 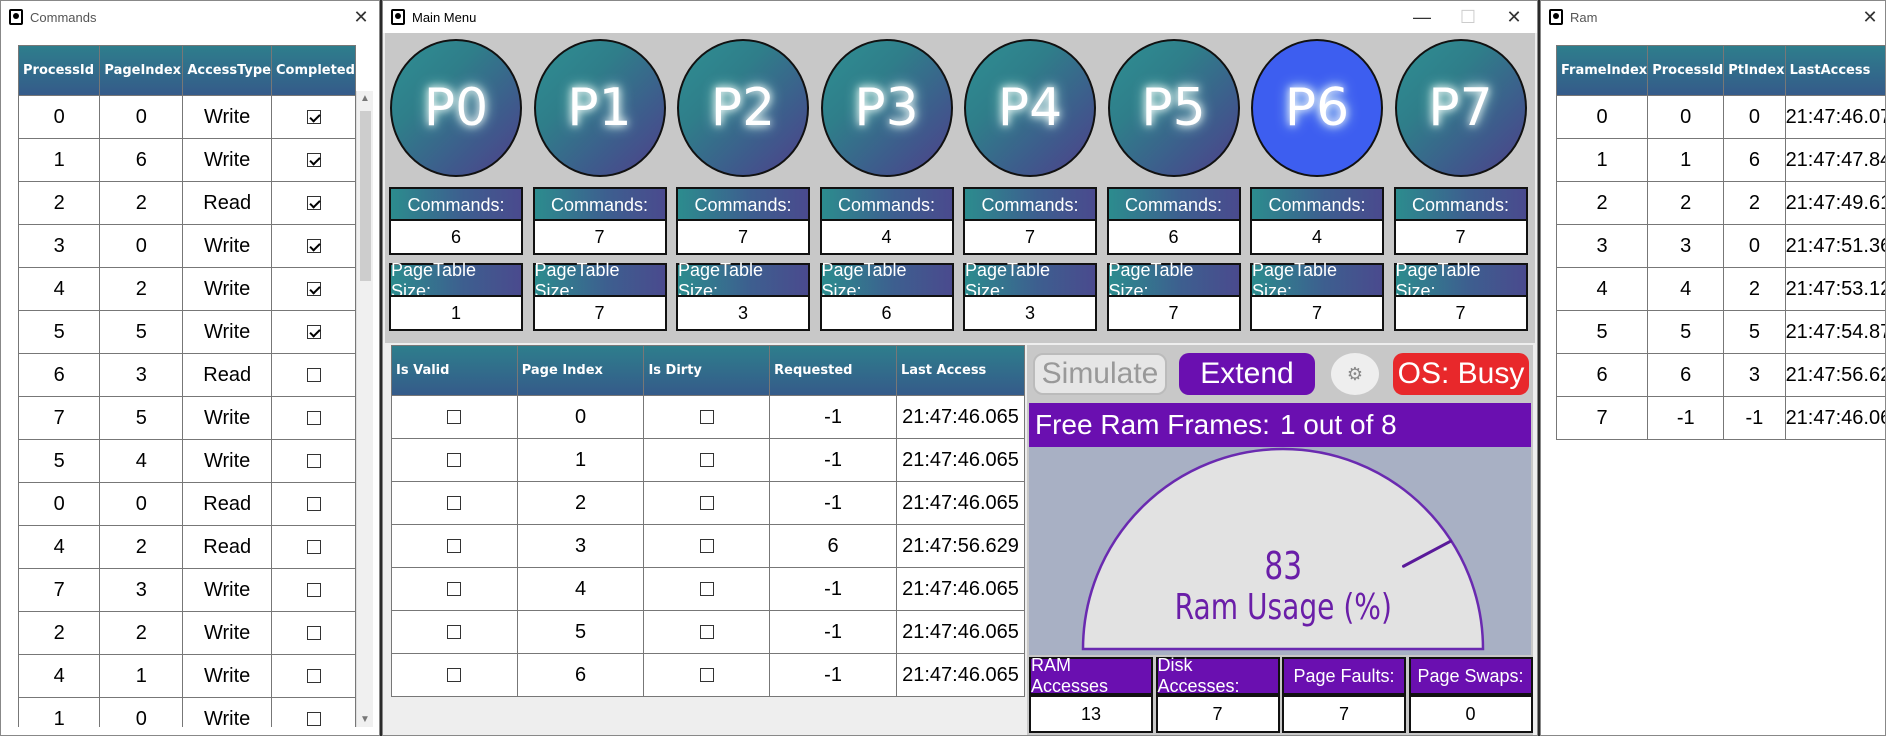 I want to click on column-header: Is Valid, so click(x=454, y=370).